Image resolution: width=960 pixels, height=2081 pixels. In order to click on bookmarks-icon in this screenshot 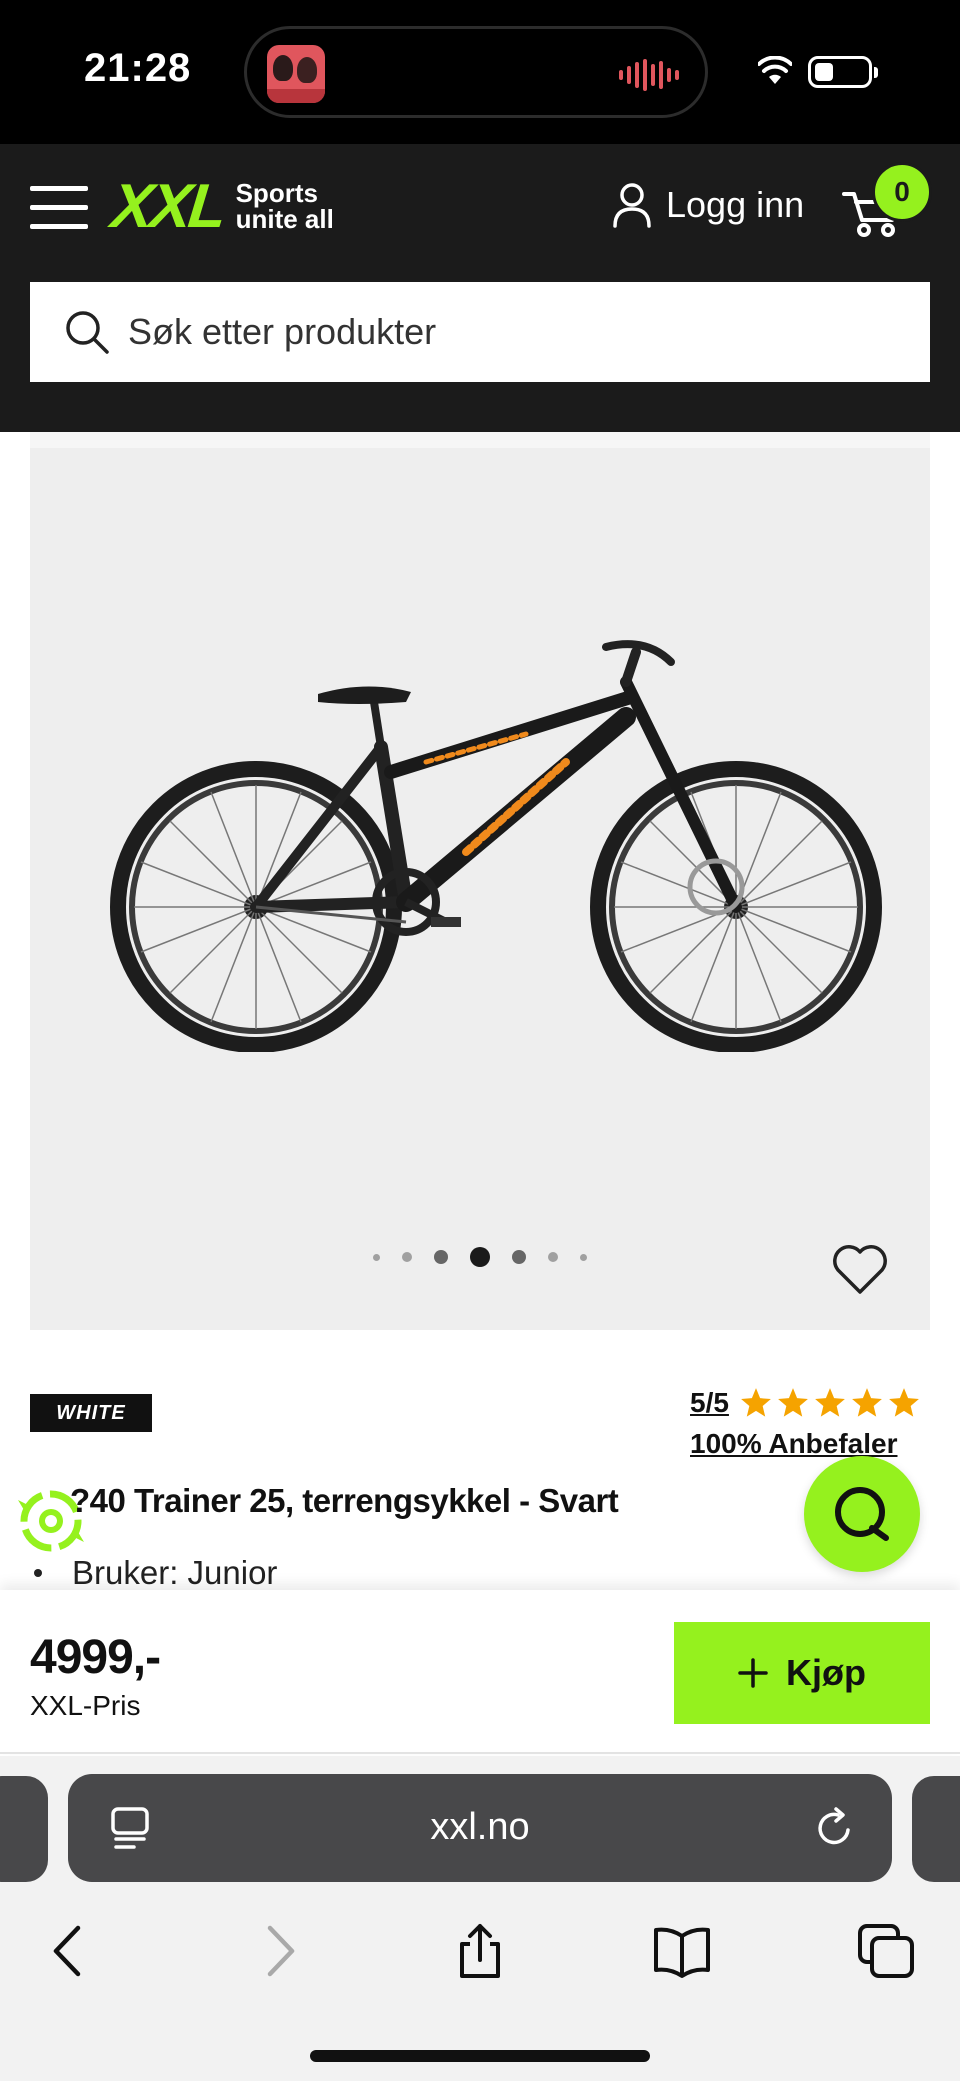, I will do `click(682, 1951)`.